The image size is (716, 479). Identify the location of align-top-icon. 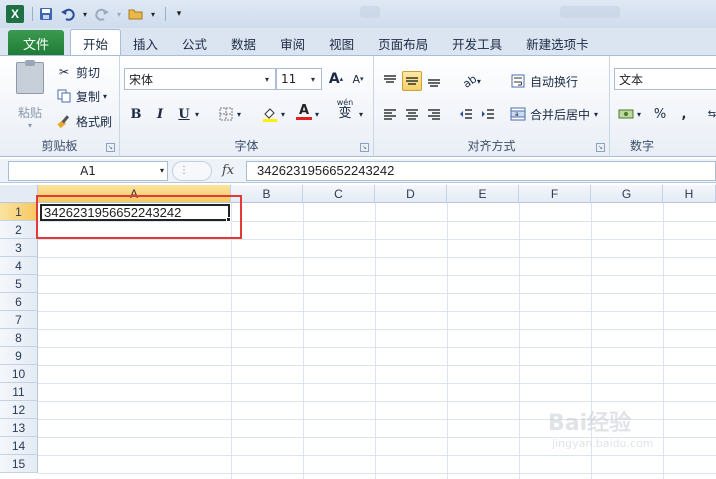
(390, 81).